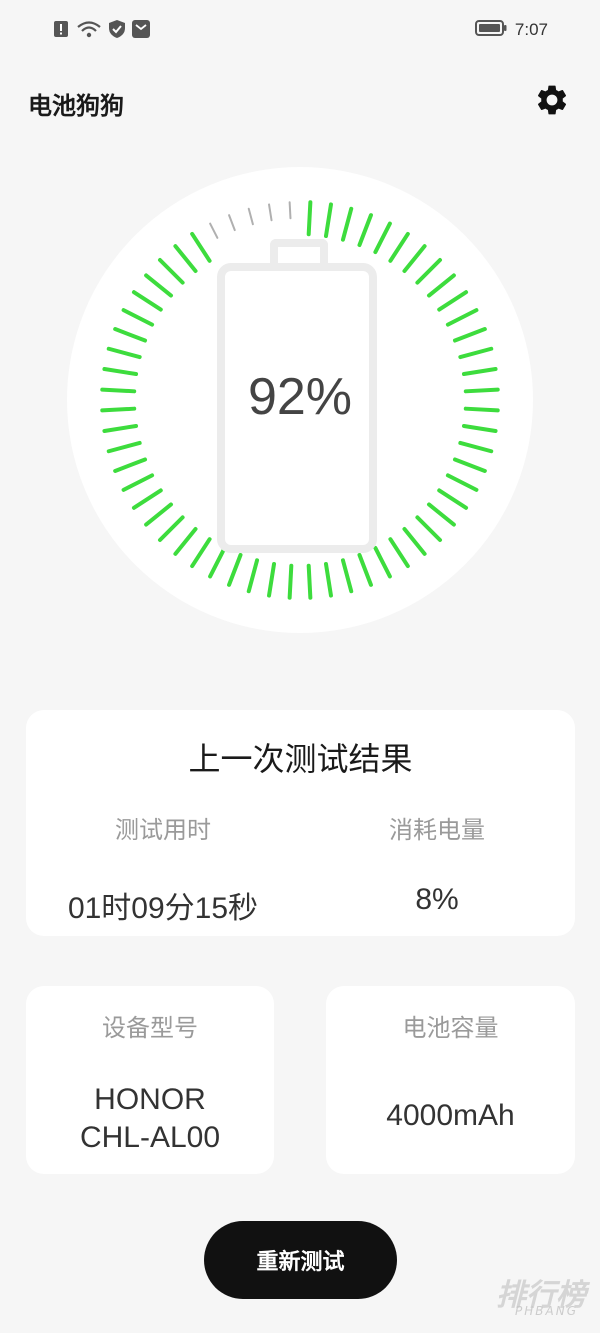 The width and height of the screenshot is (600, 1333). What do you see at coordinates (150, 1099) in the screenshot?
I see `model-line-1: HONOR` at bounding box center [150, 1099].